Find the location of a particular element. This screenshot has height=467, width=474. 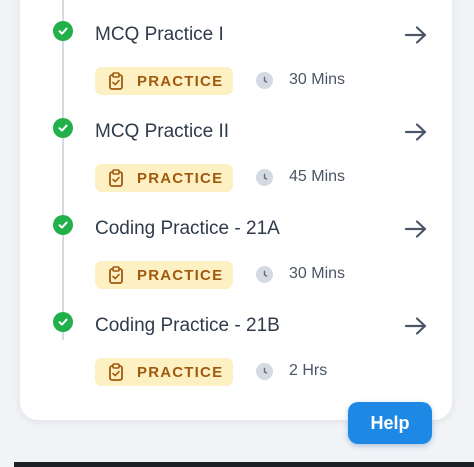

item-title: MCQ Practice I is located at coordinates (159, 34).